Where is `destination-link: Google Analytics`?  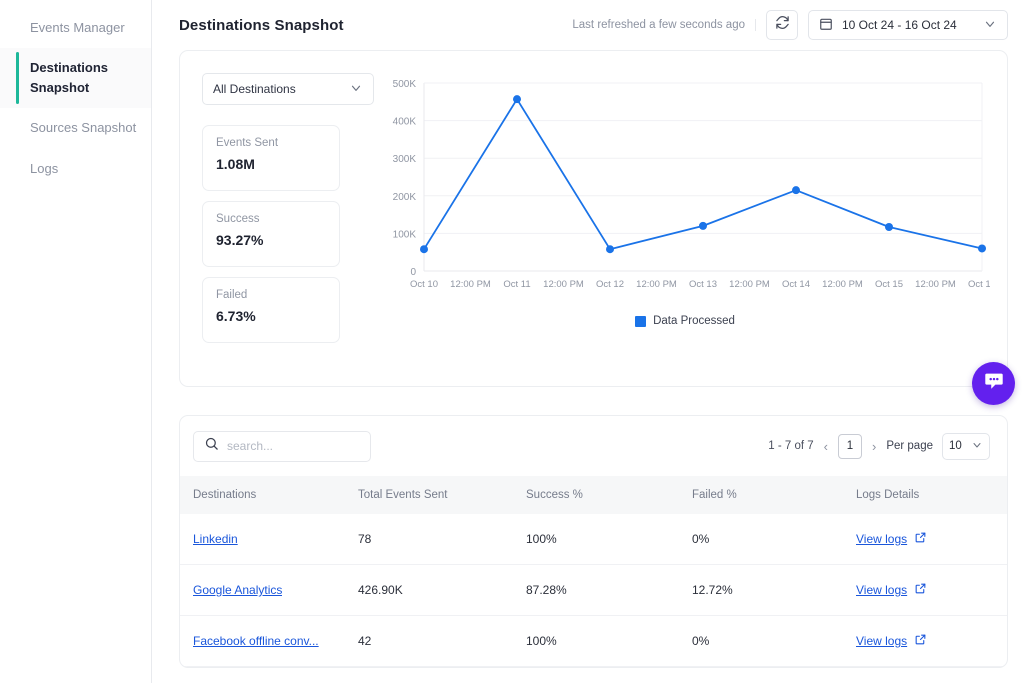 destination-link: Google Analytics is located at coordinates (237, 590).